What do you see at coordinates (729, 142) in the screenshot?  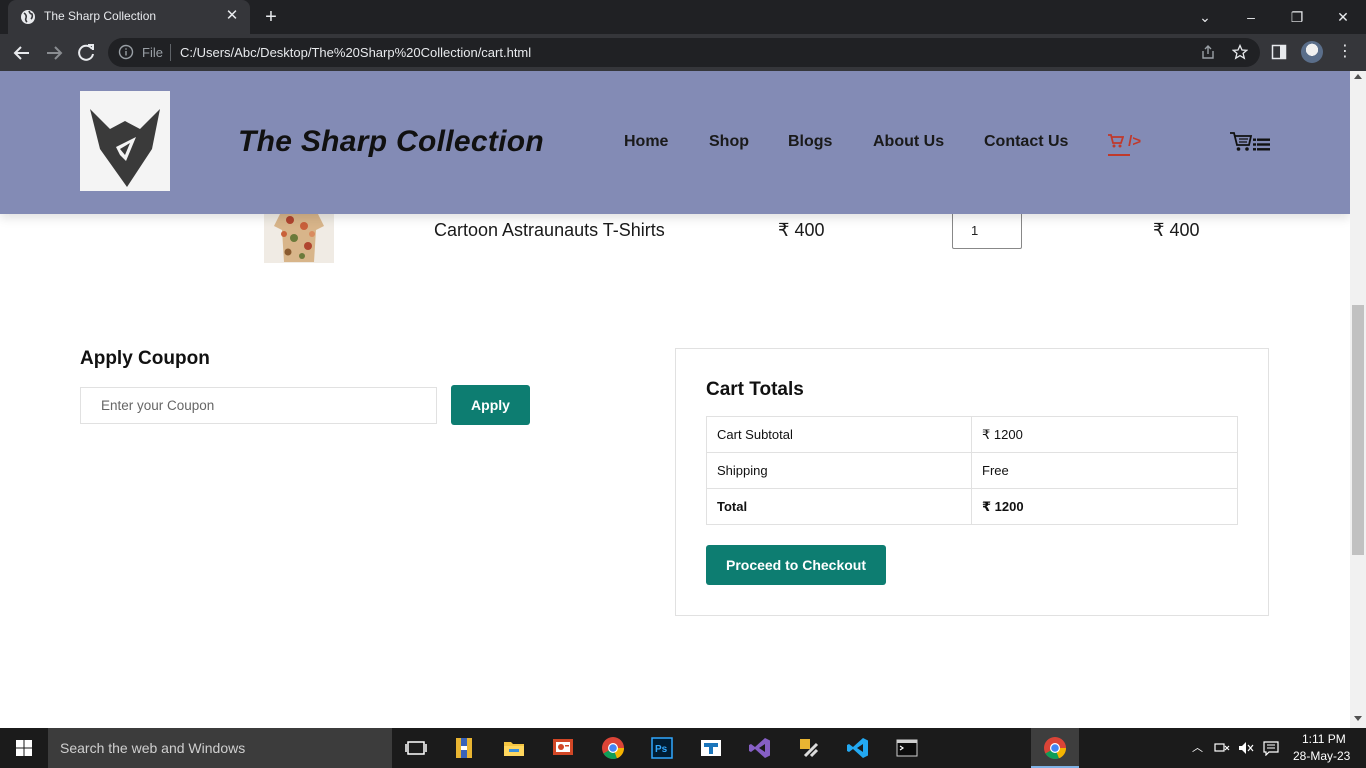 I see `nav-shop: Shop` at bounding box center [729, 142].